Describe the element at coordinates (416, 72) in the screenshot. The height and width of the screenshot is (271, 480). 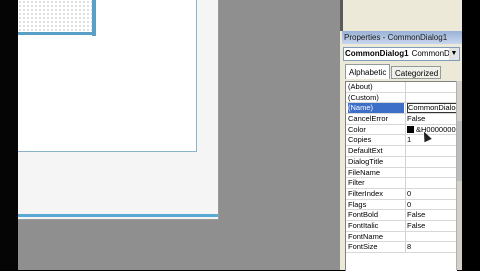
I see `tab-categorized: Categorized` at that location.